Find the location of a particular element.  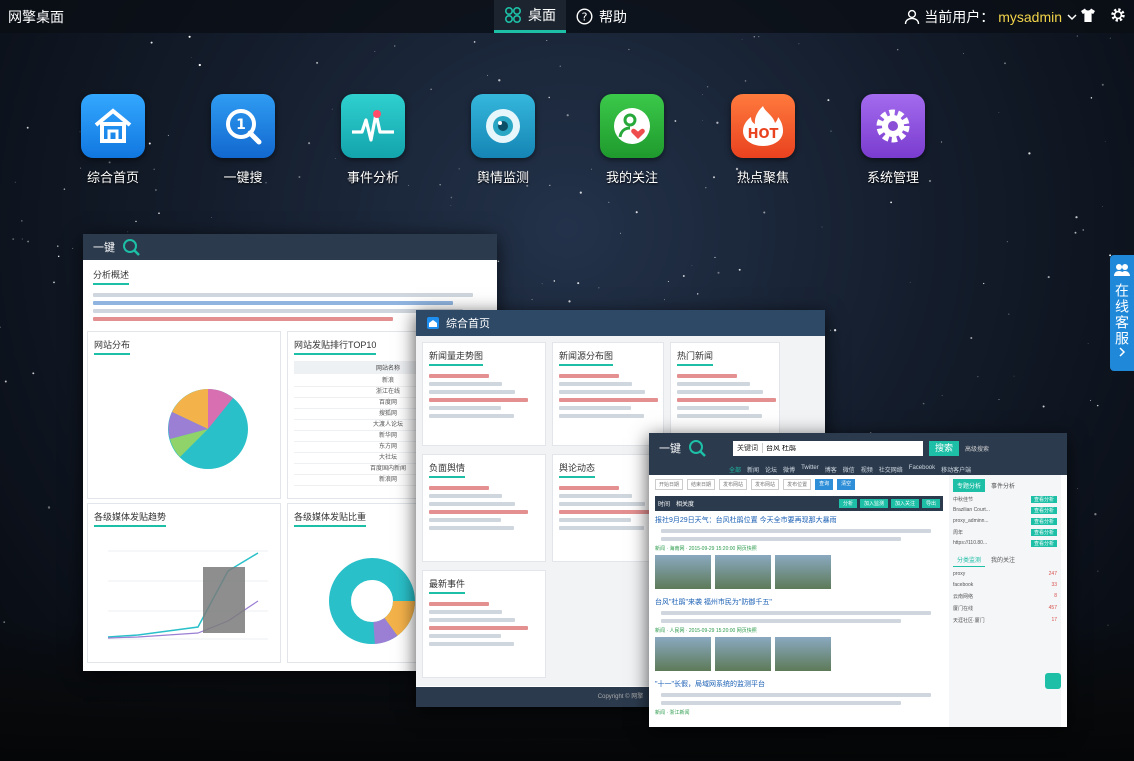

home-panel: 新闻源分布图 is located at coordinates (608, 394).